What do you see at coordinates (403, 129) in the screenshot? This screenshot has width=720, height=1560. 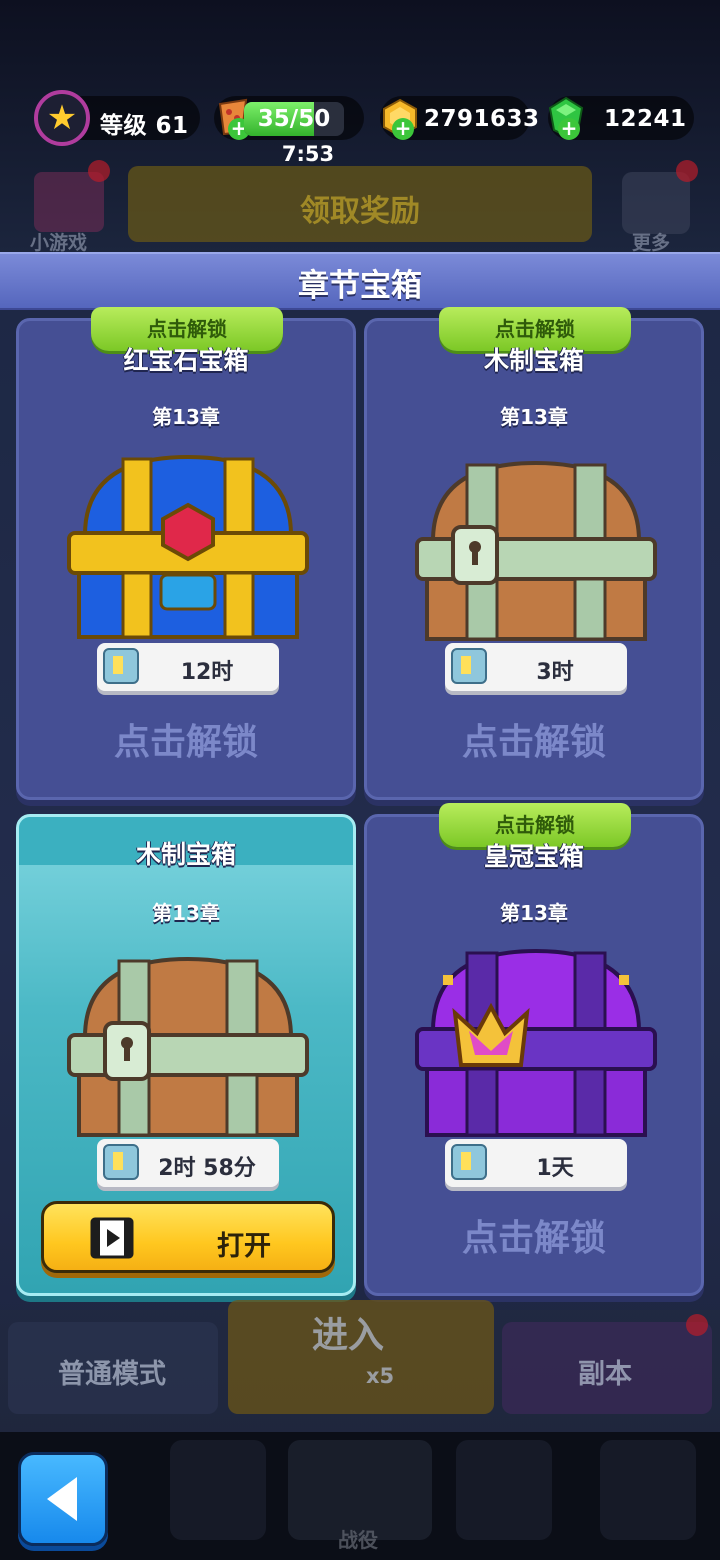 I see `add-coins-icon: +` at bounding box center [403, 129].